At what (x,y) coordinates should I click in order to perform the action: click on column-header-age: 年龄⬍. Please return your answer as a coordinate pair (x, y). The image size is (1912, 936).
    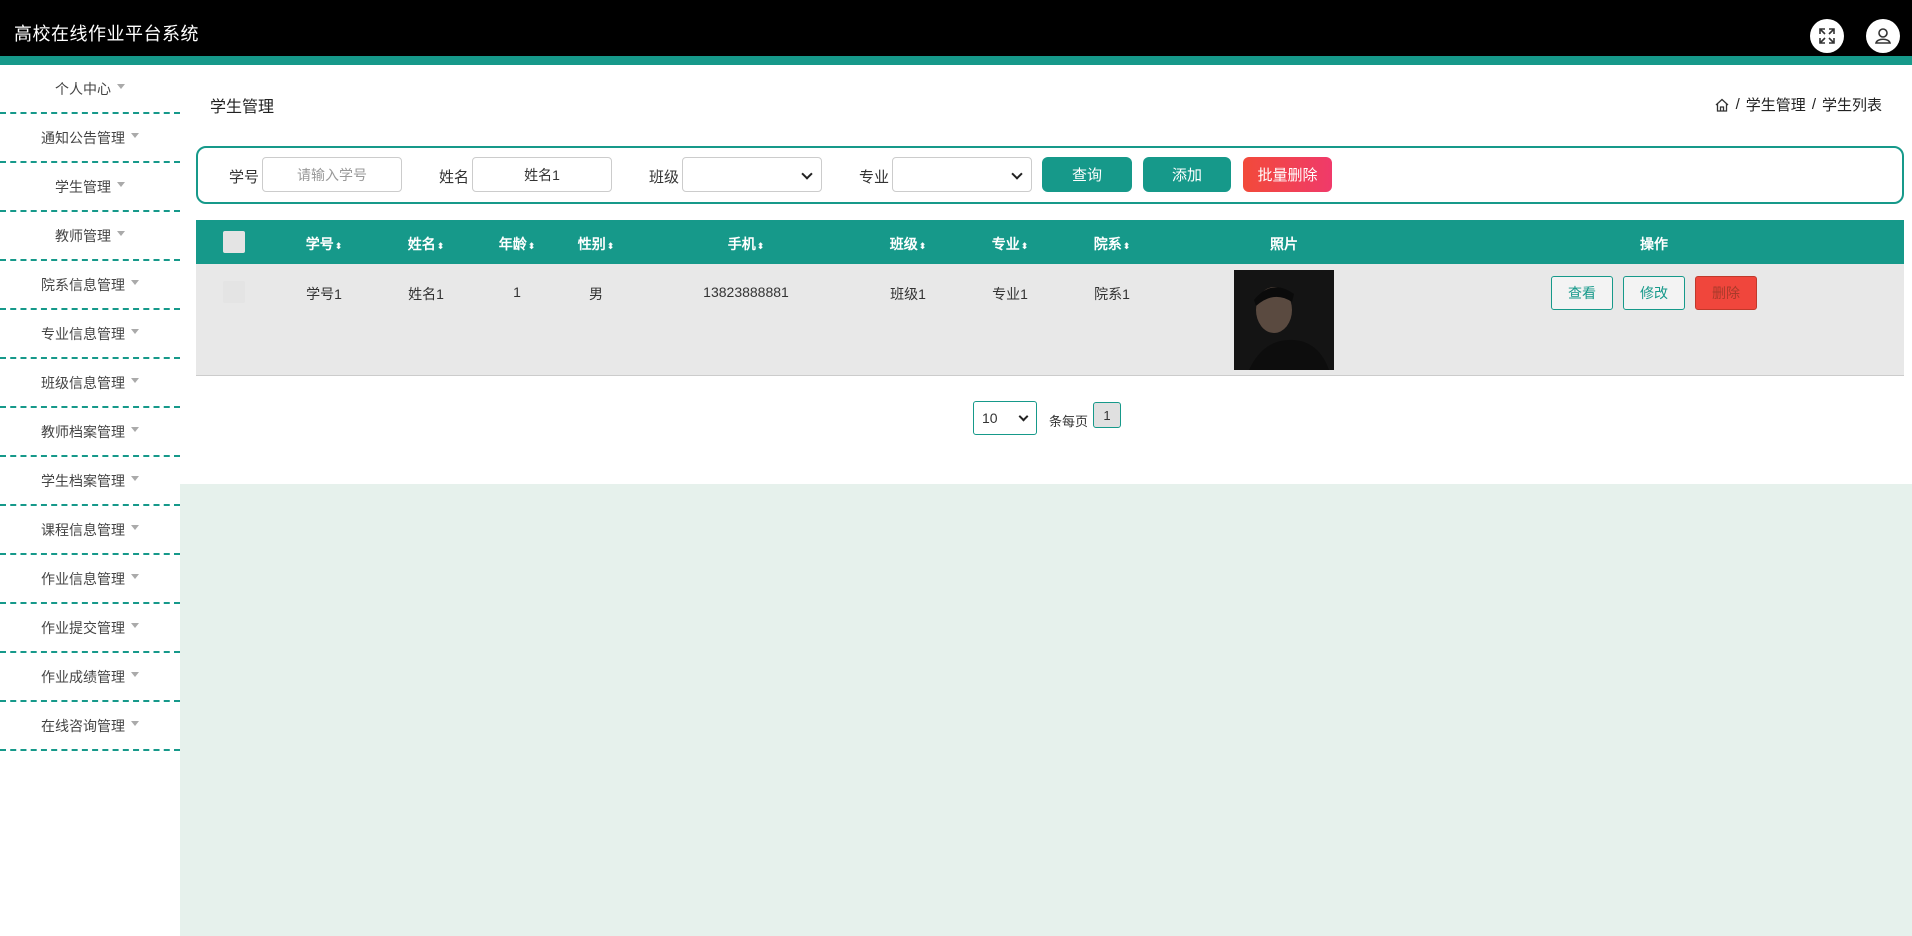
    Looking at the image, I should click on (517, 244).